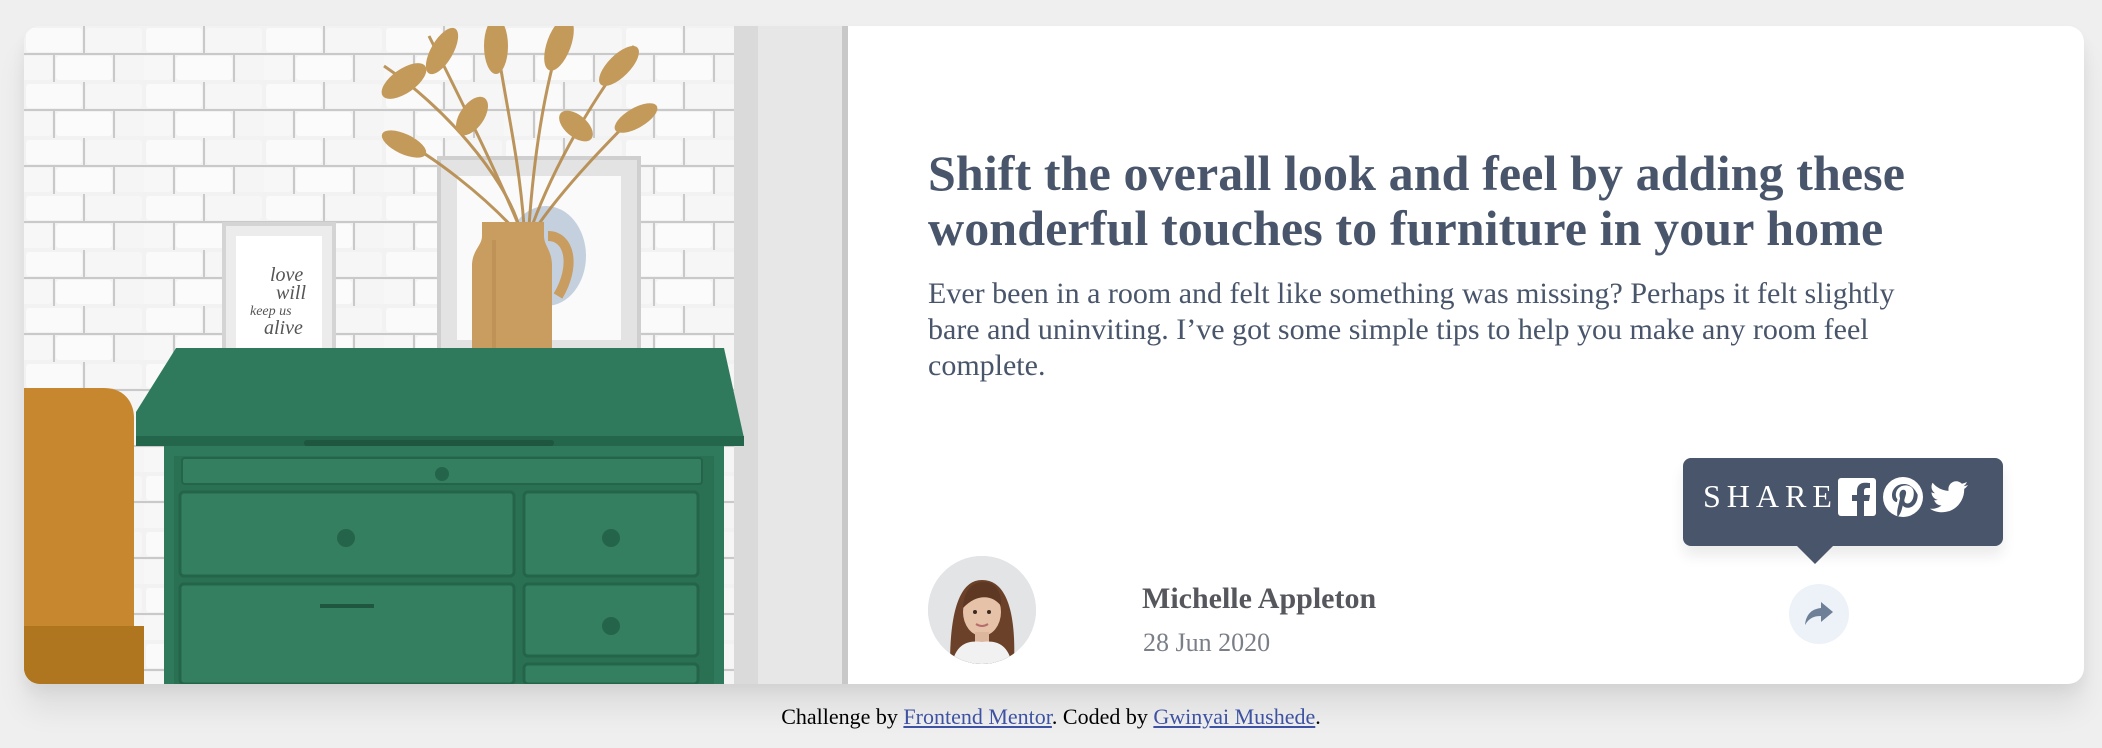  Describe the element at coordinates (1234, 716) in the screenshot. I see `author-profile-link: Gwinyai Mushede` at that location.